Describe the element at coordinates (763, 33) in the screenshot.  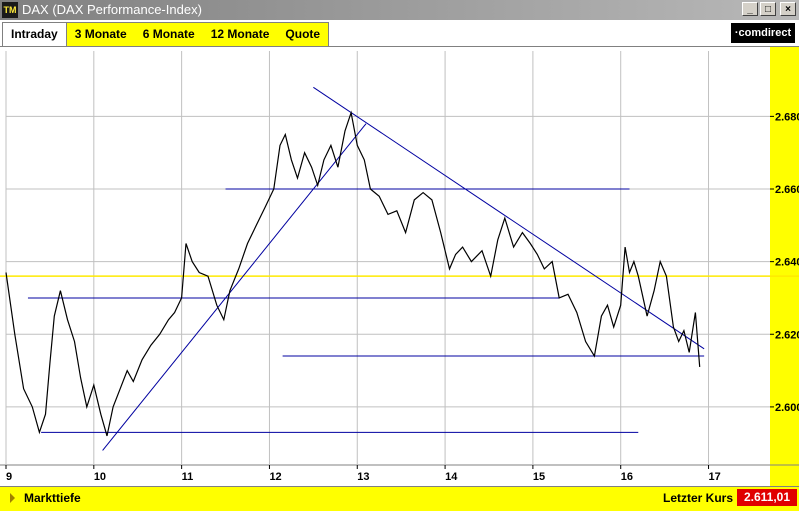
I see `comdirect-logo: ·comdirect` at that location.